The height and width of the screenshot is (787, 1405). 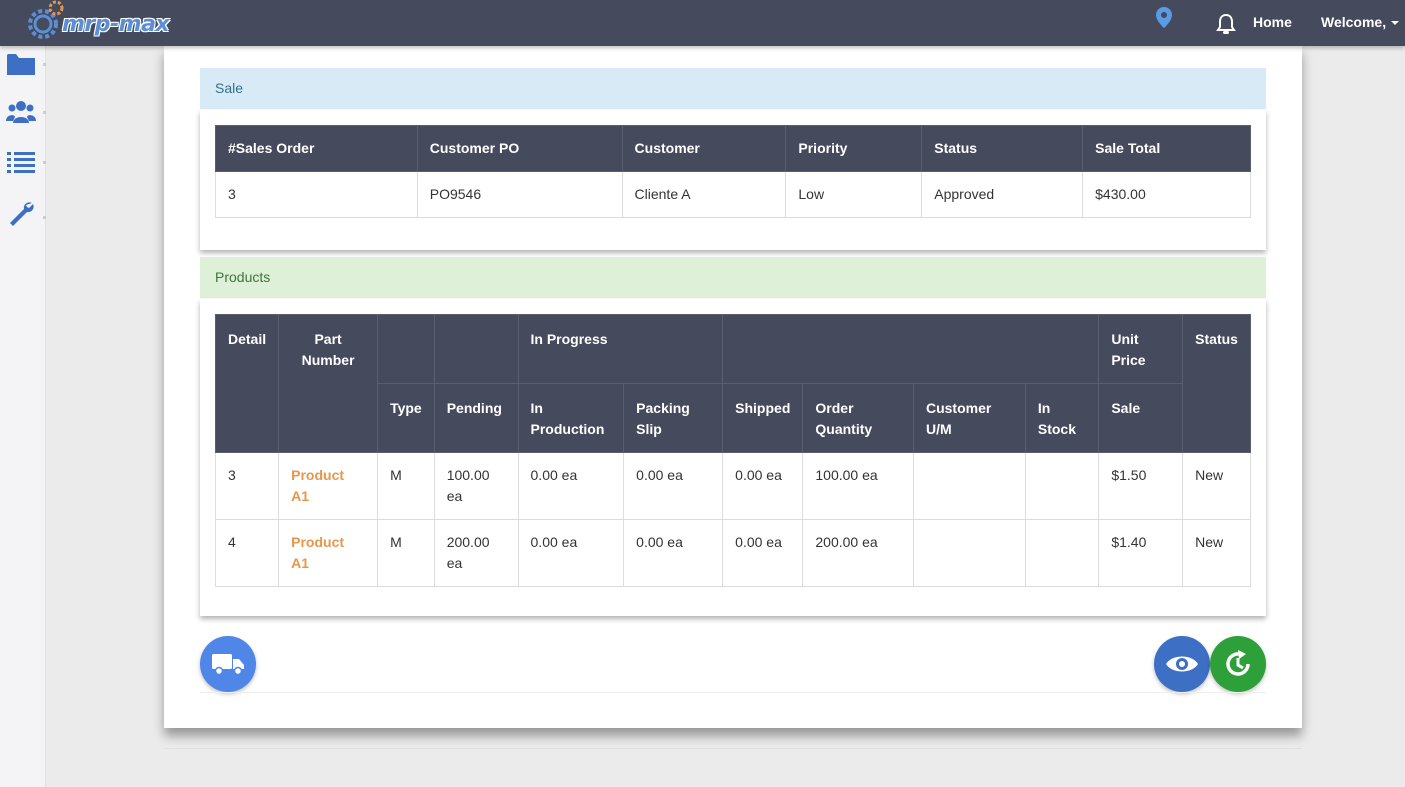 What do you see at coordinates (406, 418) in the screenshot?
I see `col-type: Type` at bounding box center [406, 418].